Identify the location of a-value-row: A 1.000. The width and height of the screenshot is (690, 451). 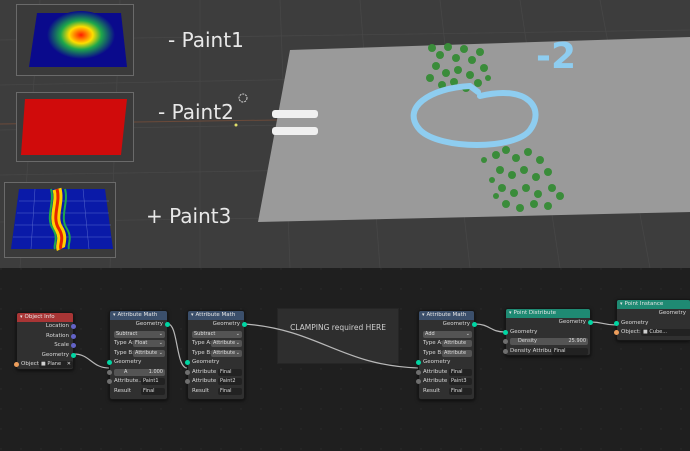
(137, 373).